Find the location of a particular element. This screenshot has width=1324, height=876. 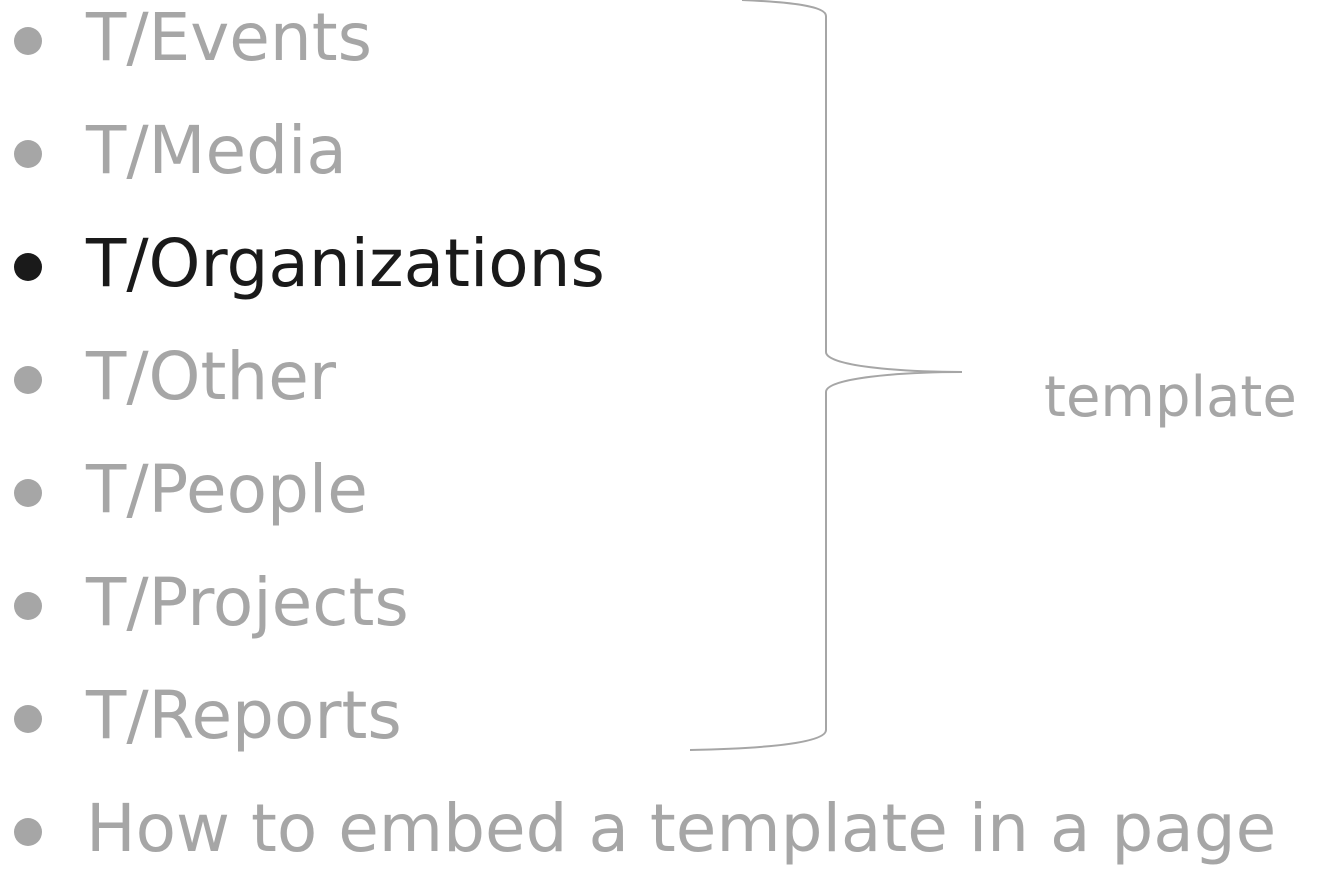

list-item-label: T/Events is located at coordinates (229, 38).